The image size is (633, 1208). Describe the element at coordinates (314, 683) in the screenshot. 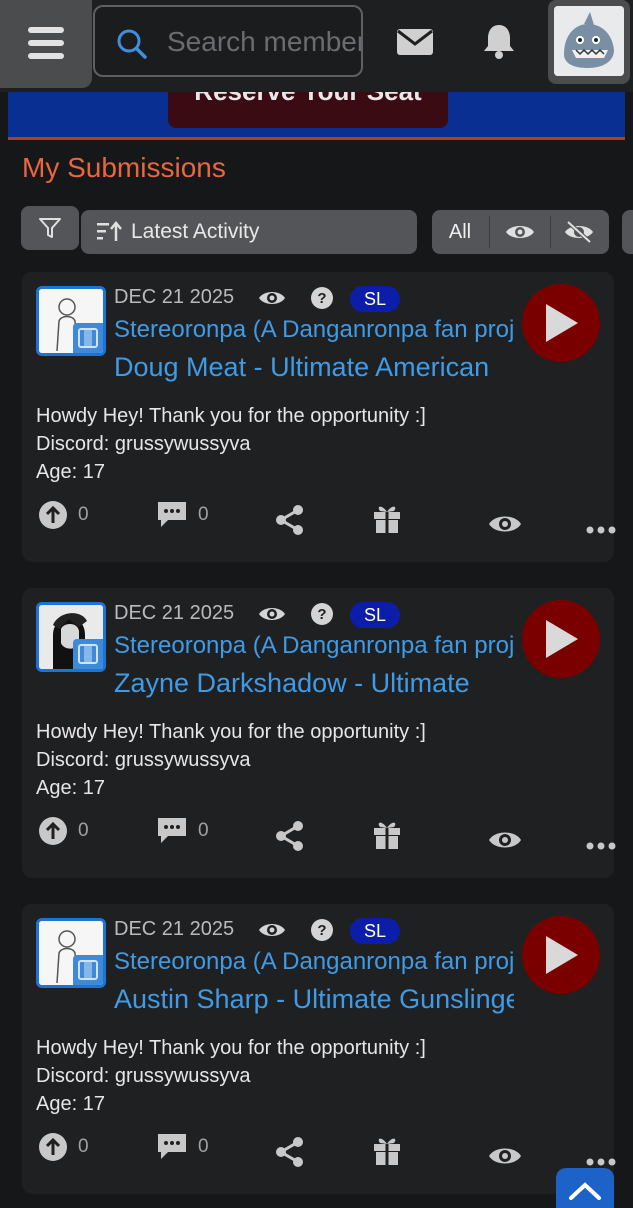

I see `role-link: Zayne Darkshadow - Ultimate` at that location.